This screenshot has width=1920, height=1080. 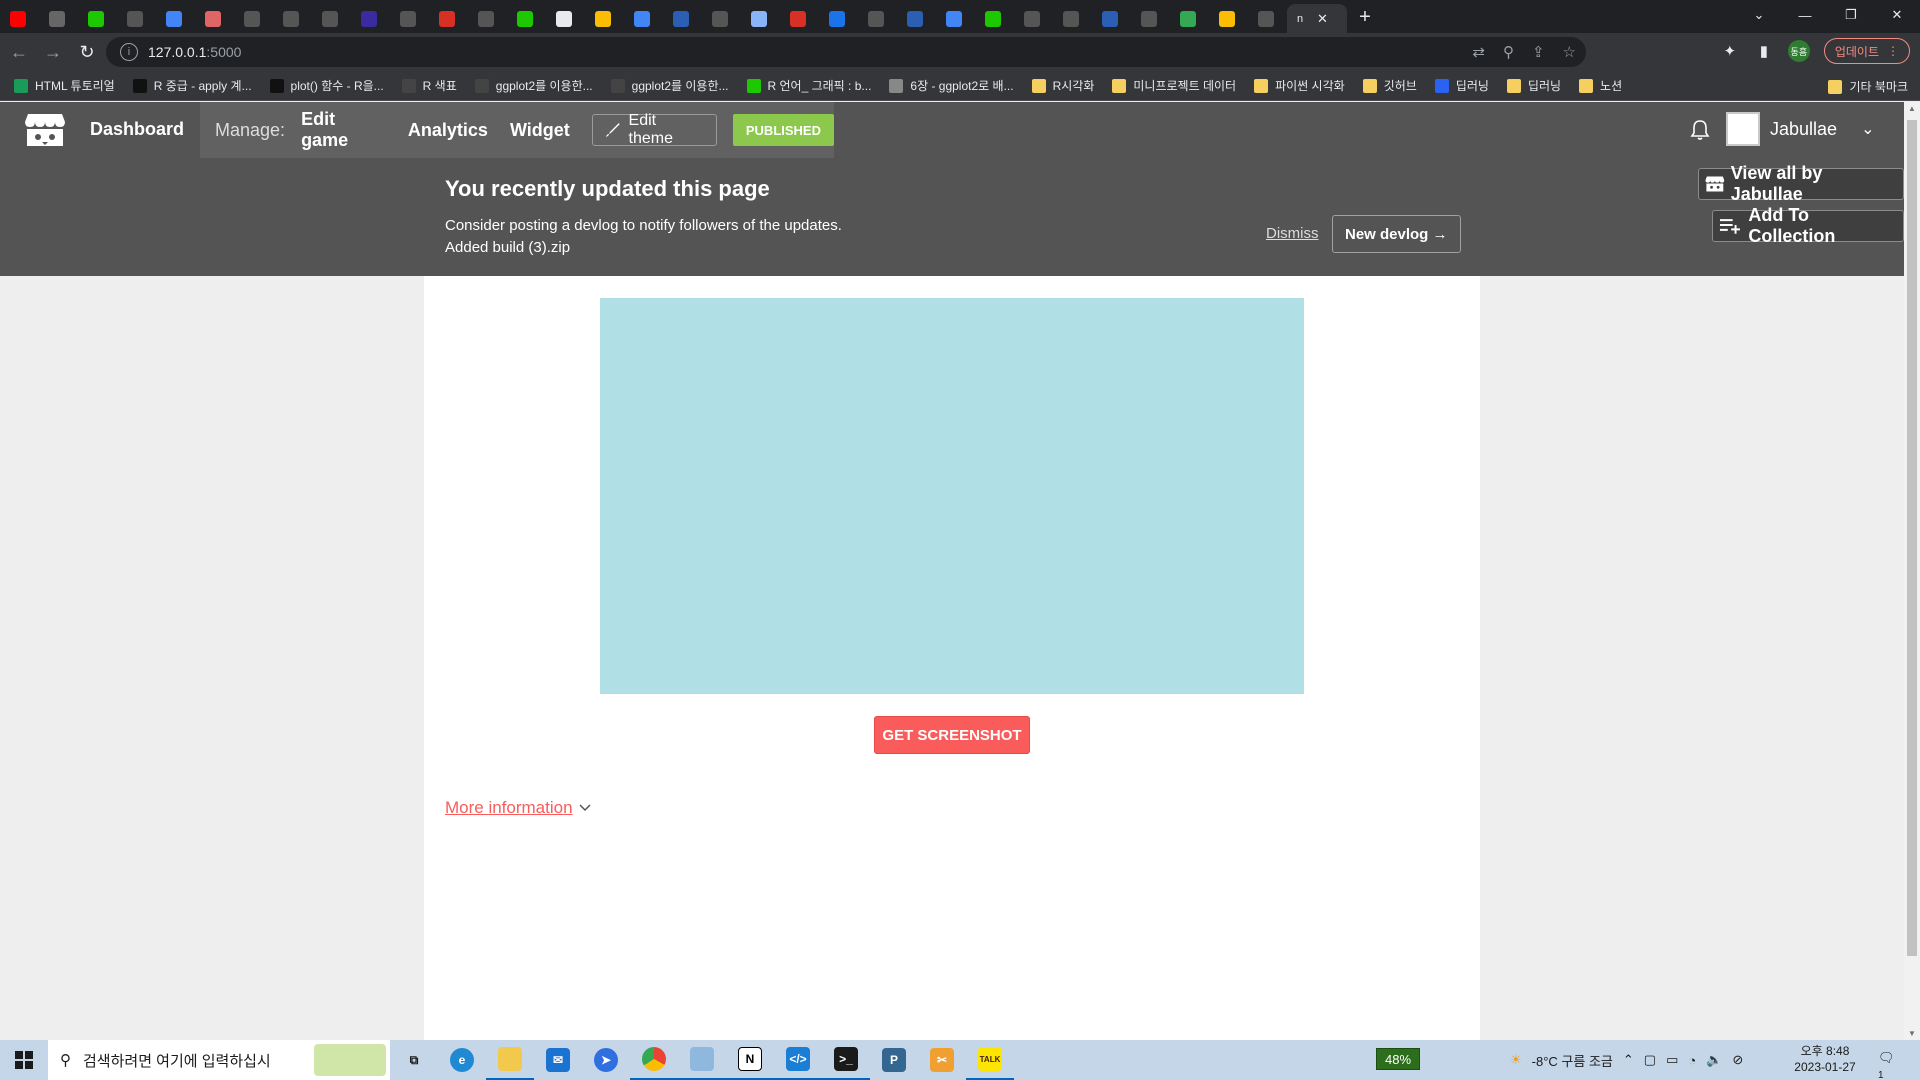 I want to click on side-panel-icon: ▮, so click(x=1764, y=51).